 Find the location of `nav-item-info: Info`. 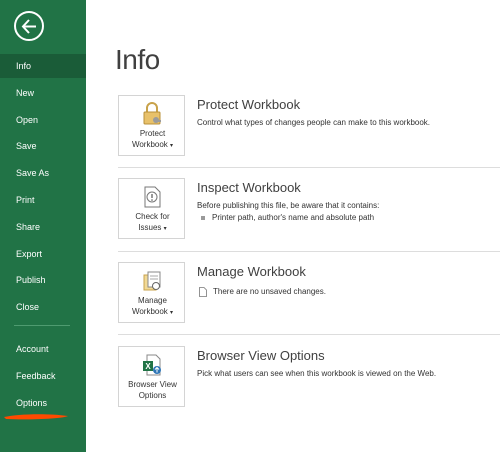

nav-item-info: Info is located at coordinates (43, 66).